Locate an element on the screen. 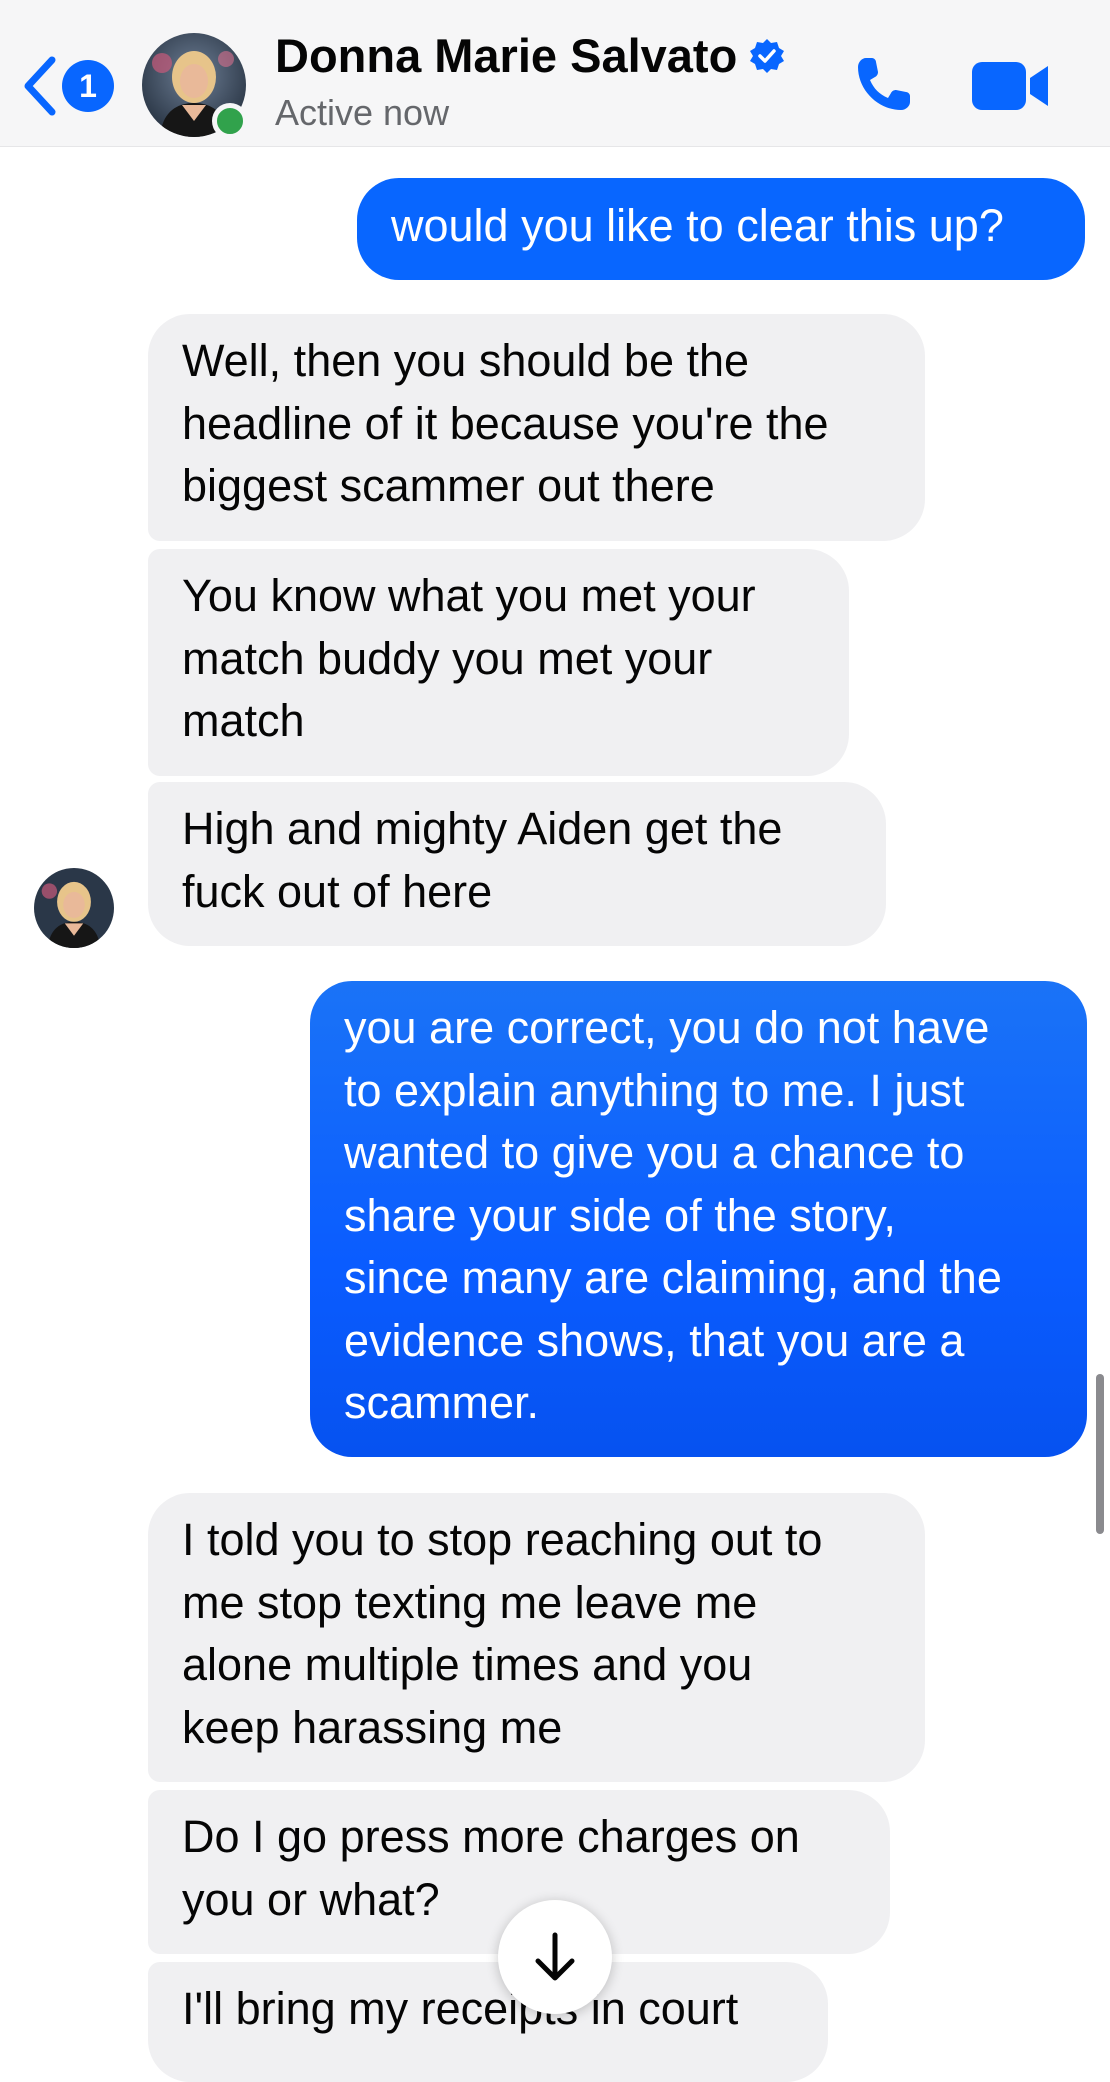 This screenshot has width=1110, height=2082. verified-badge-icon is located at coordinates (767, 55).